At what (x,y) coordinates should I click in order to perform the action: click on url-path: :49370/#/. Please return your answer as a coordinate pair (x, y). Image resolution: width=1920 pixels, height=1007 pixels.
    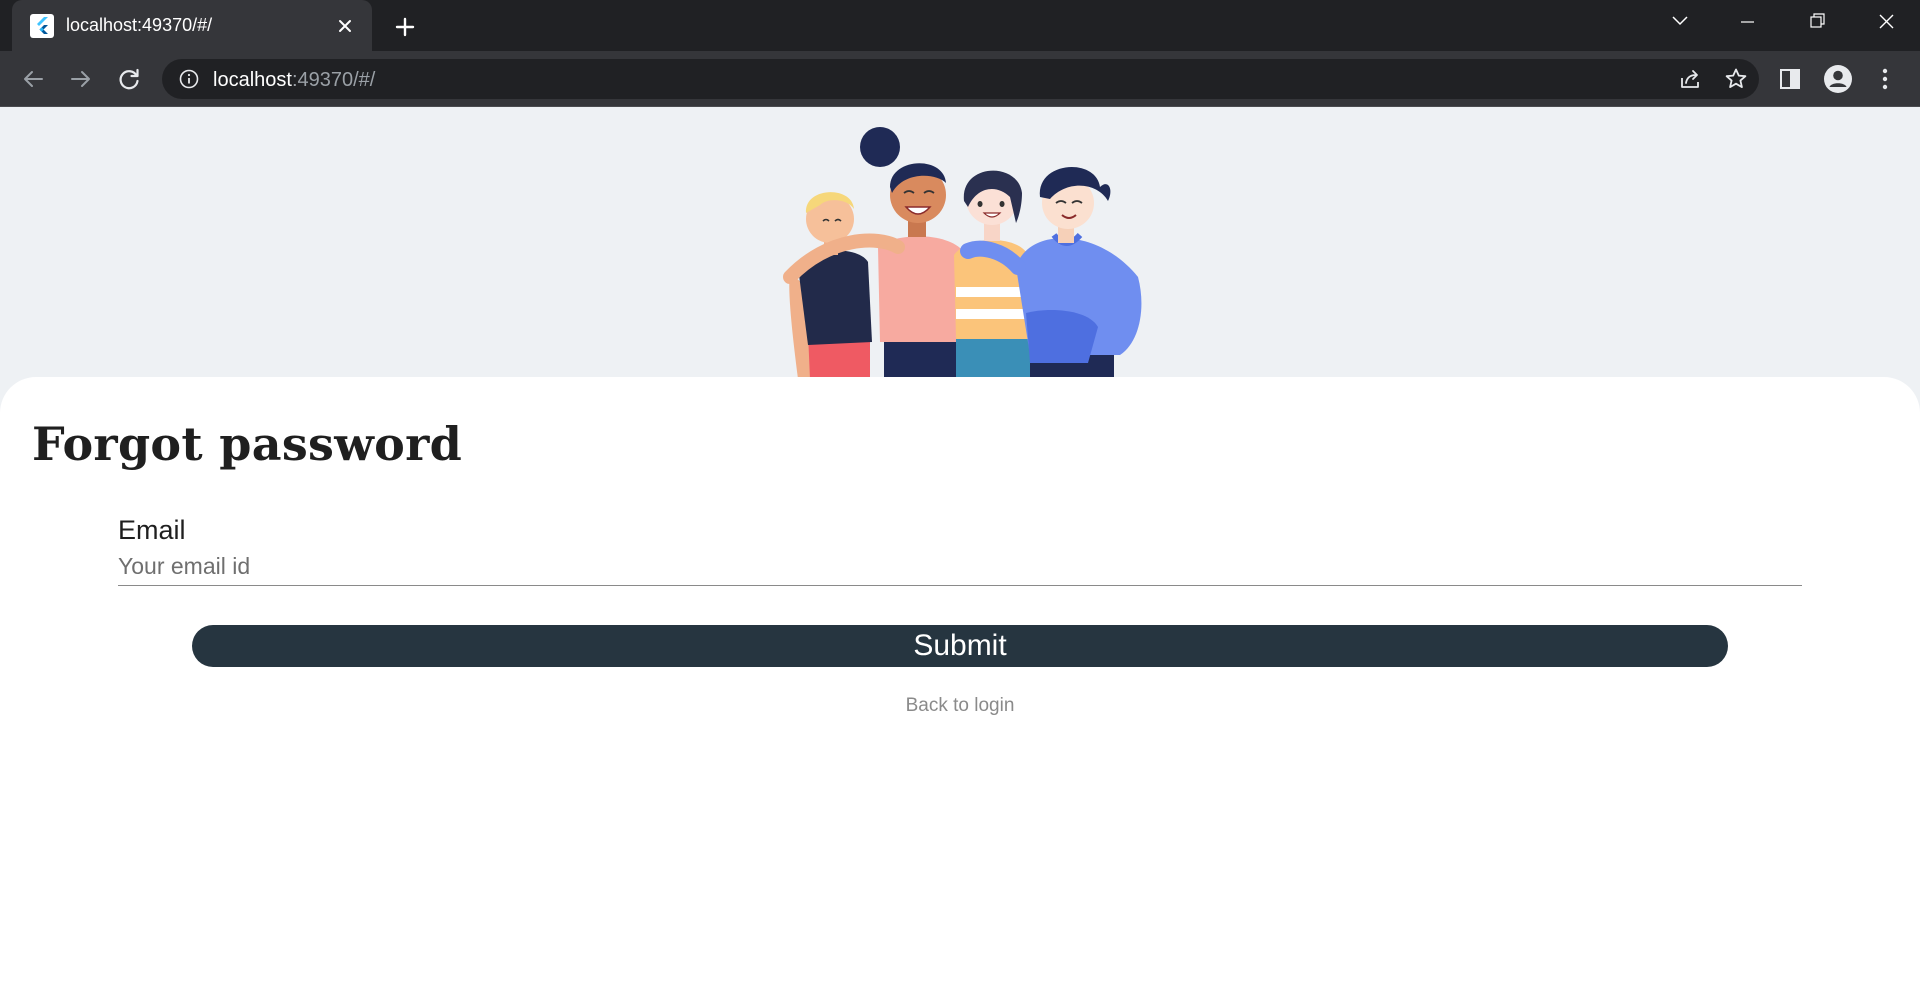
    Looking at the image, I should click on (333, 80).